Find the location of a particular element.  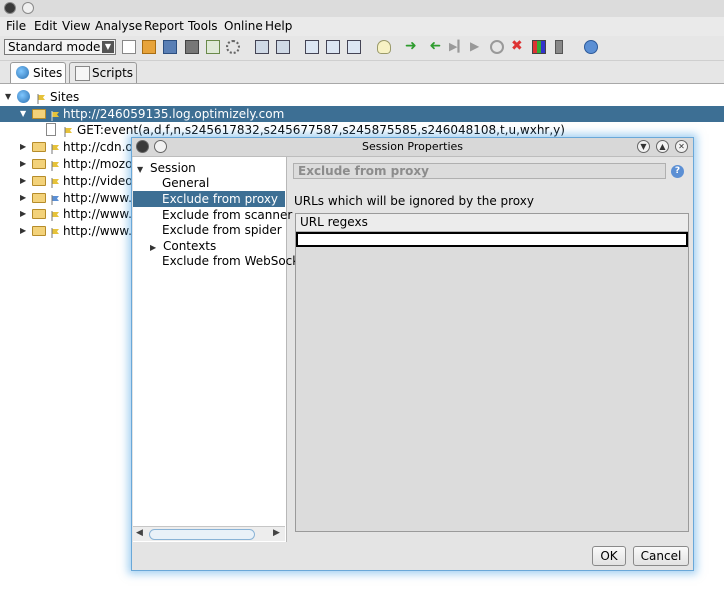

help-icon is located at coordinates (591, 47).